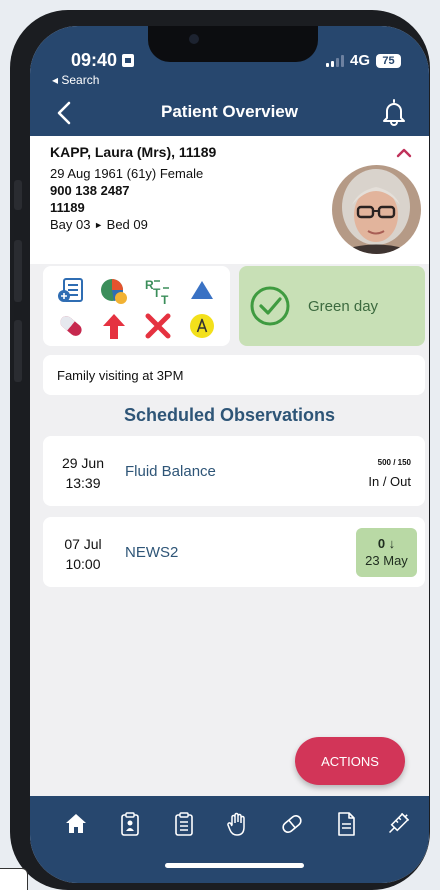  I want to click on patient-nhs-number: 900 138 2487, so click(90, 190).